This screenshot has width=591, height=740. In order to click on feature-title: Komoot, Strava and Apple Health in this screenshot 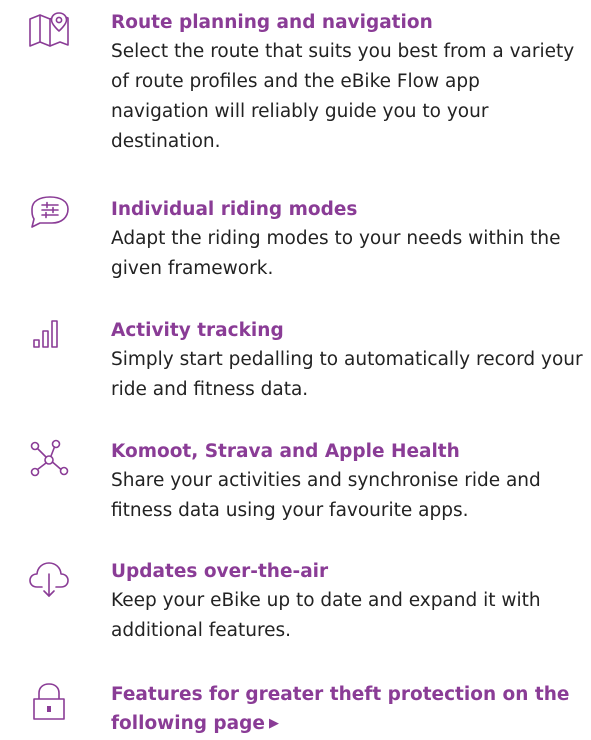, I will do `click(285, 451)`.